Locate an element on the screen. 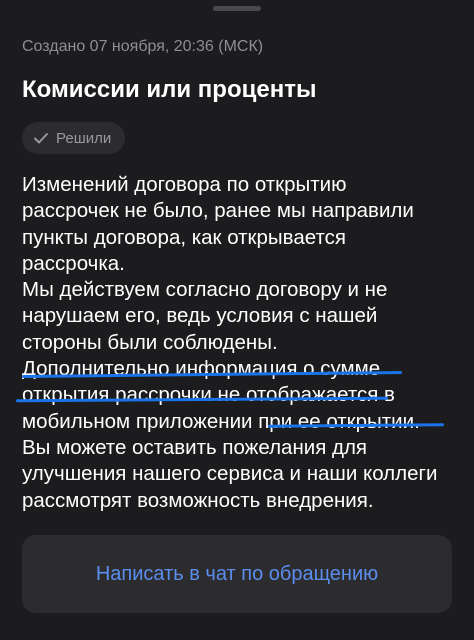  created-timestamp: Создано 07 ноября, 20:36 (МСК) is located at coordinates (143, 46).